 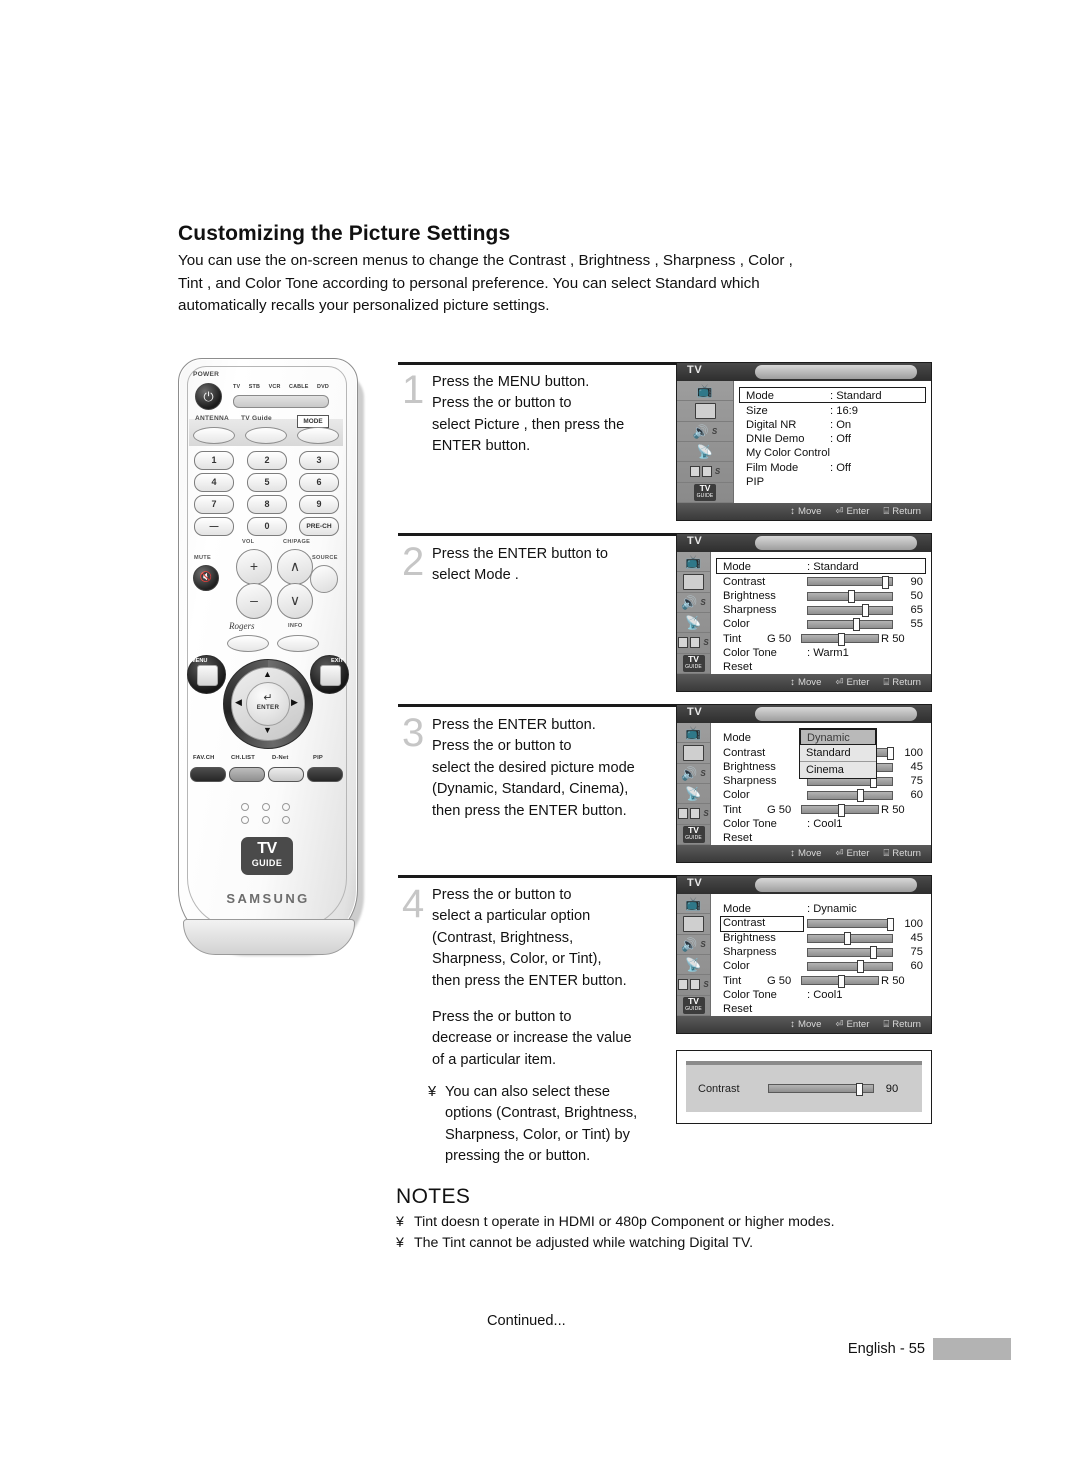 I want to click on key-1: 1, so click(x=214, y=460).